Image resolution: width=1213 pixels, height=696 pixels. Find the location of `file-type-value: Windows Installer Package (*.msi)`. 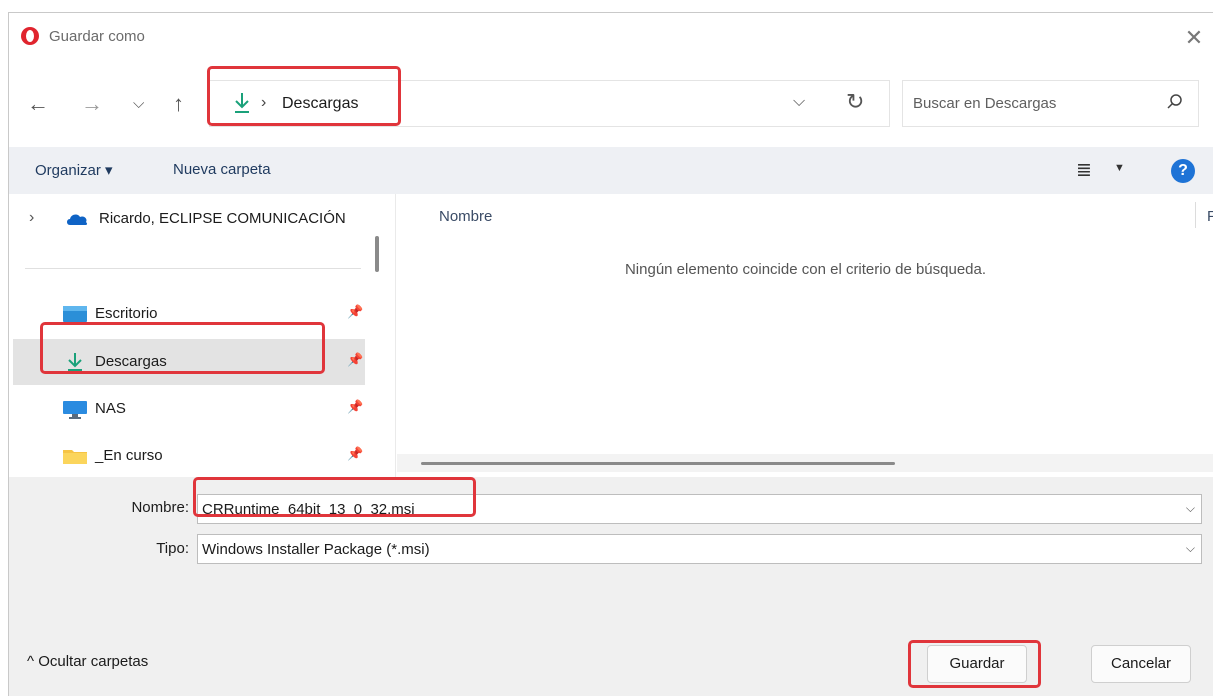

file-type-value: Windows Installer Package (*.msi) is located at coordinates (316, 549).